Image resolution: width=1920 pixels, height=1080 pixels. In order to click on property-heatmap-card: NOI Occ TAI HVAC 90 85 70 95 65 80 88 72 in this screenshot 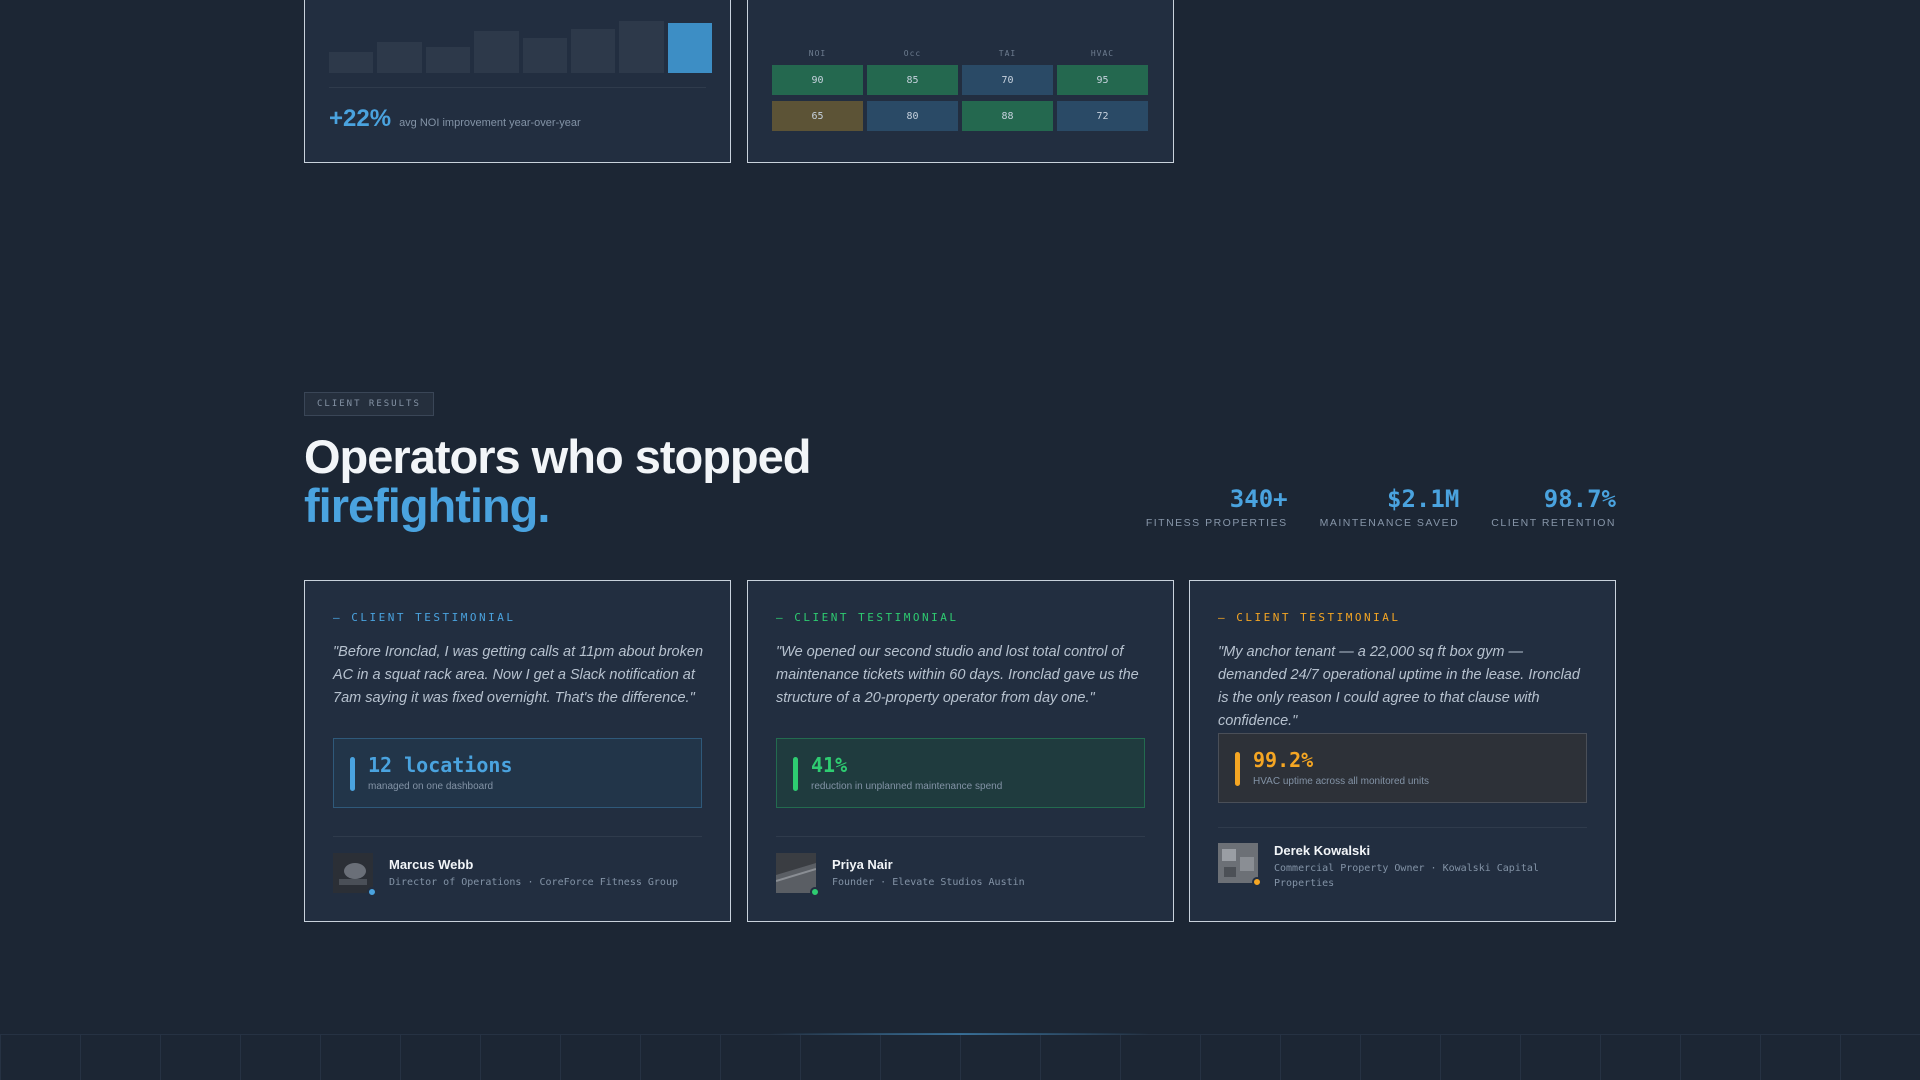, I will do `click(960, 81)`.